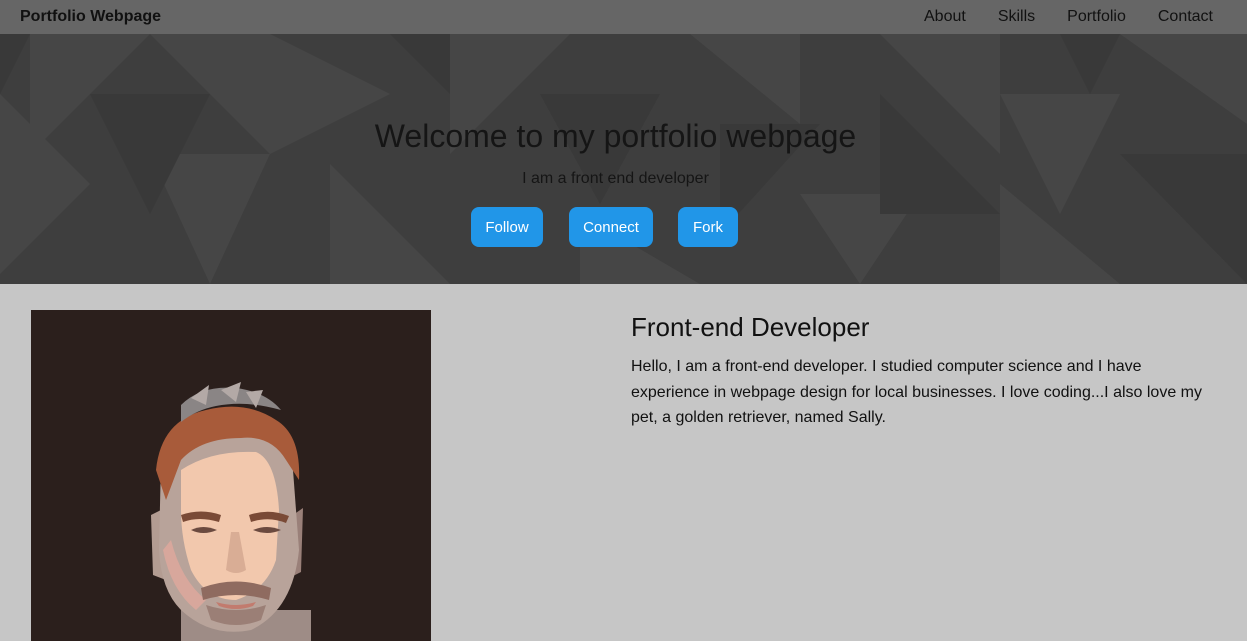  What do you see at coordinates (1096, 17) in the screenshot?
I see `nav-link-portfolio: Portfolio` at bounding box center [1096, 17].